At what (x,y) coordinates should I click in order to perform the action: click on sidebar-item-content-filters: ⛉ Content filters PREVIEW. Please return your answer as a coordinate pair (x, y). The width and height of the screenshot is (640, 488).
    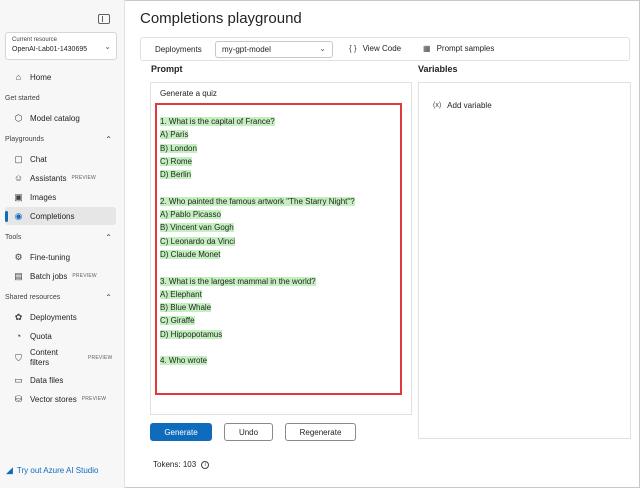
    Looking at the image, I should click on (60, 358).